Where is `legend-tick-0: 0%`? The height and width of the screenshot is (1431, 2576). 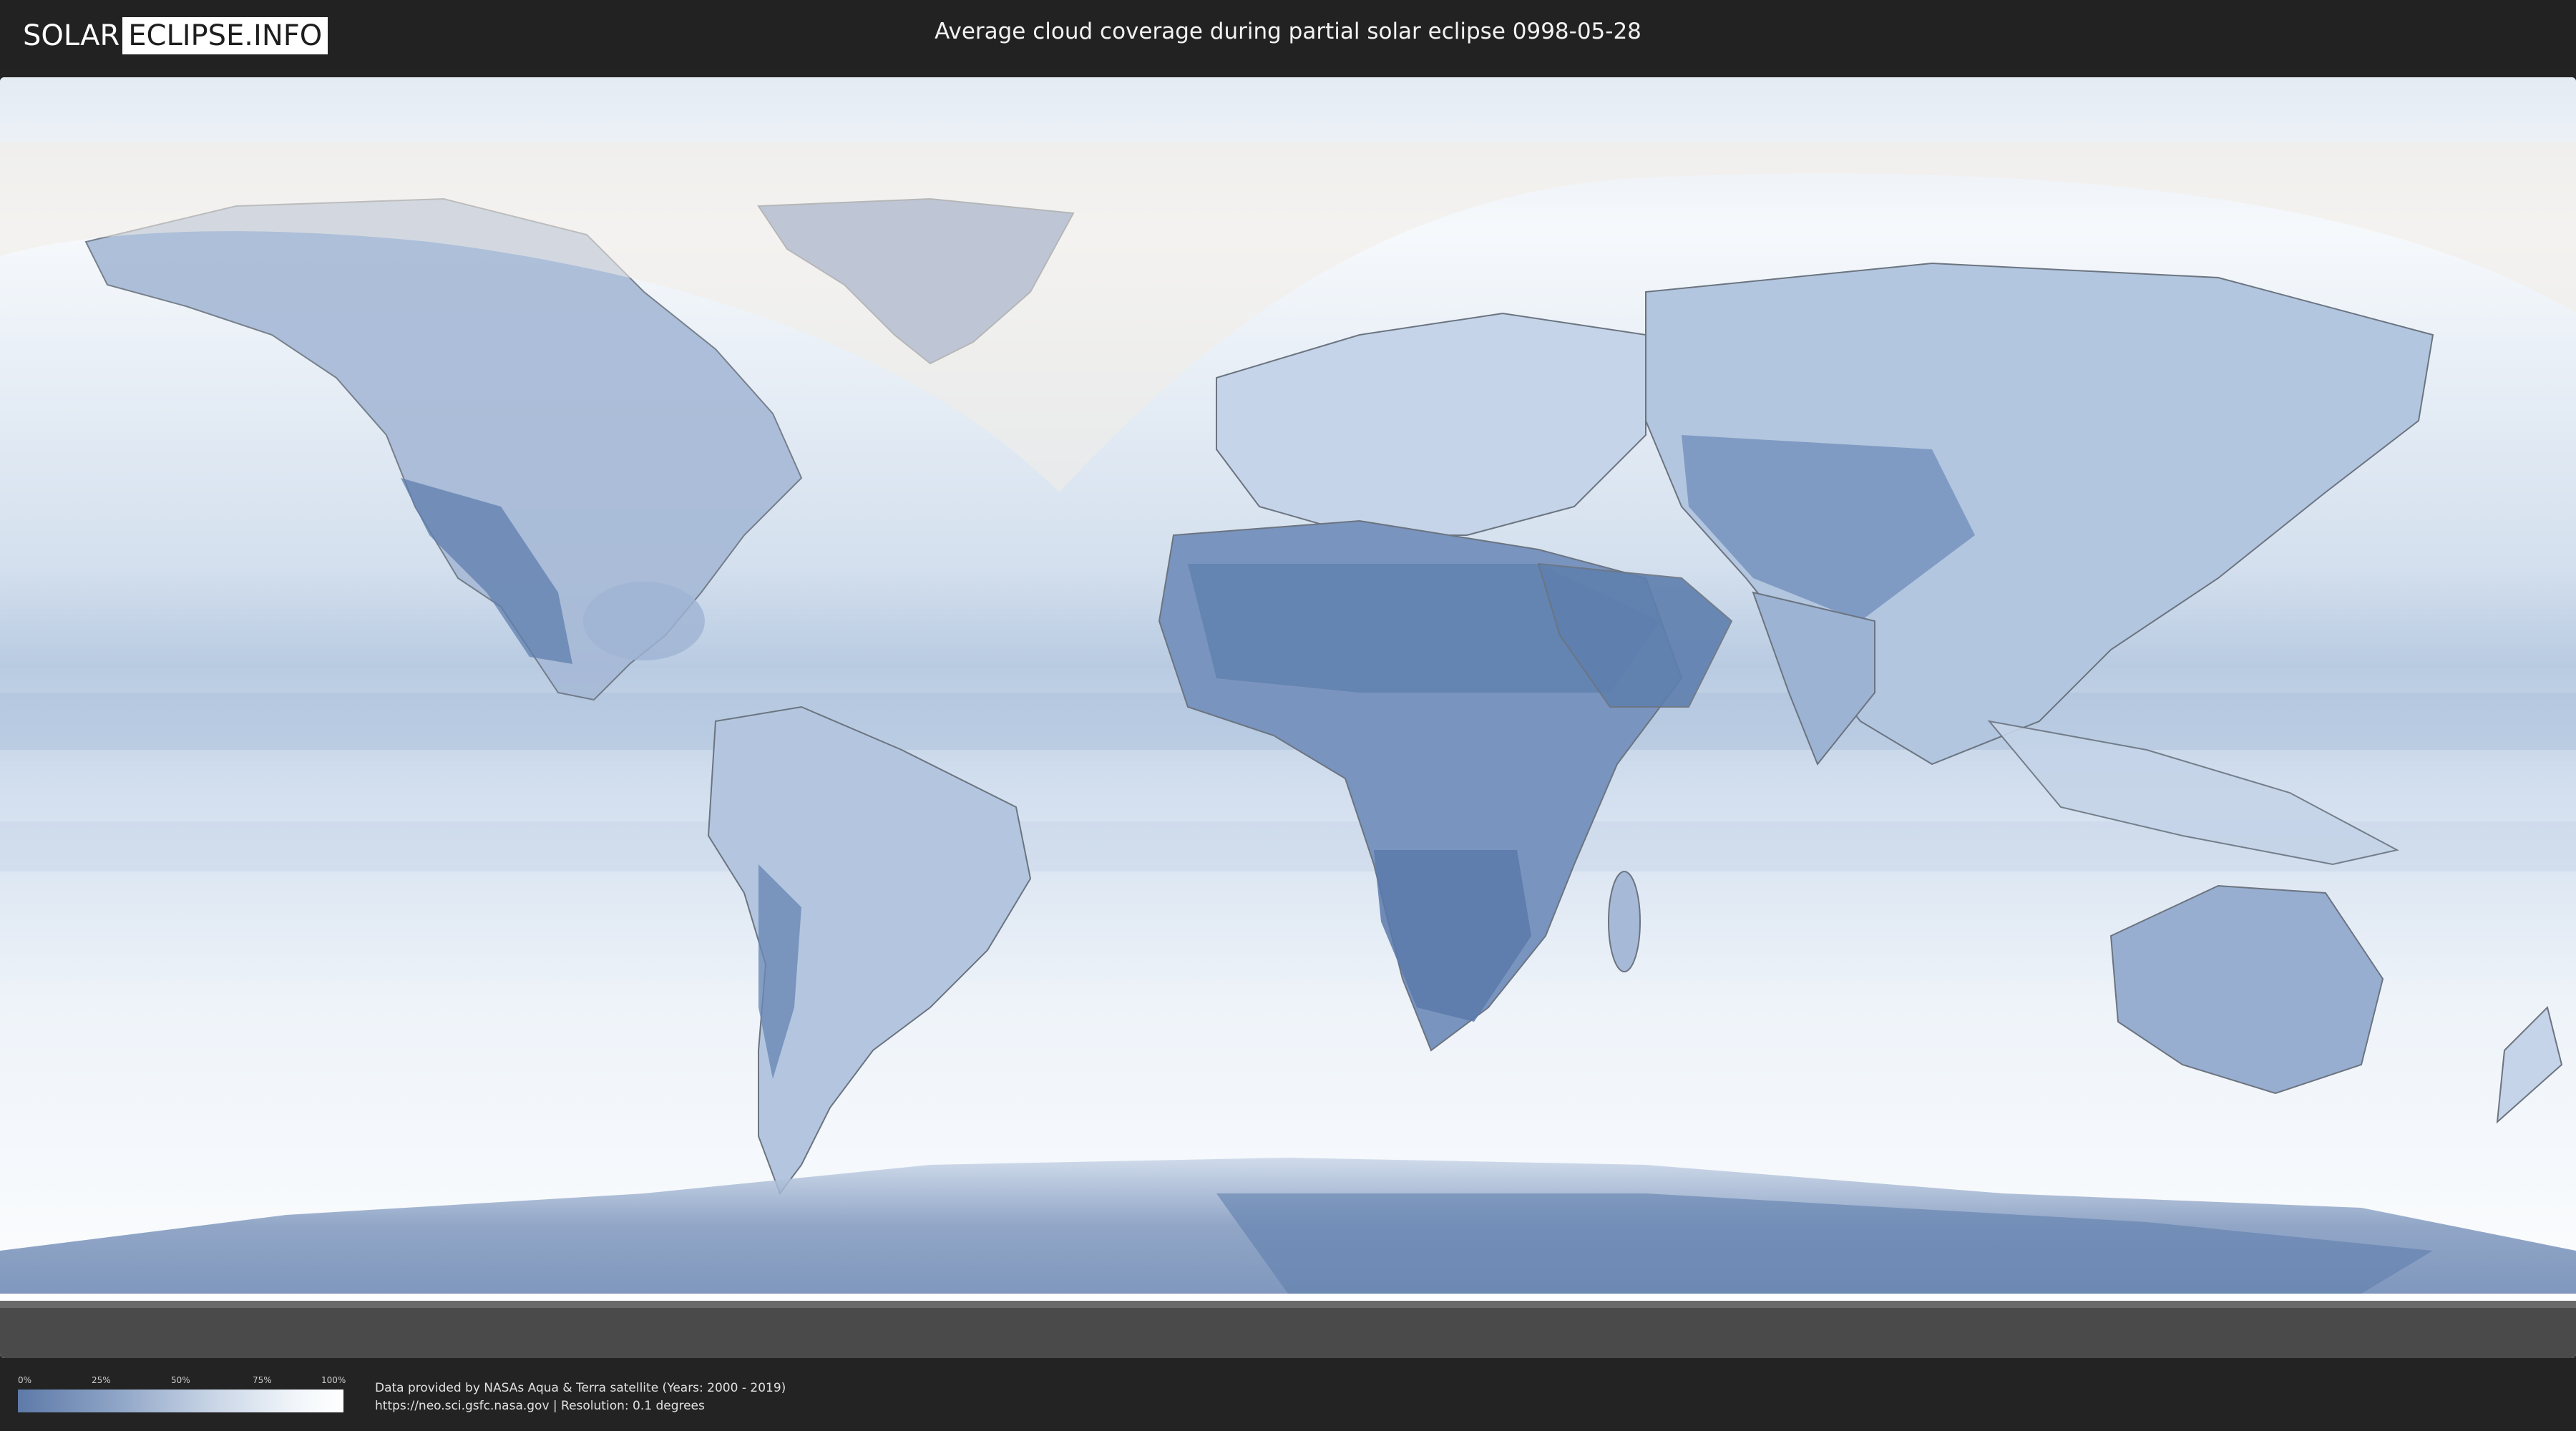
legend-tick-0: 0% is located at coordinates (25, 1380).